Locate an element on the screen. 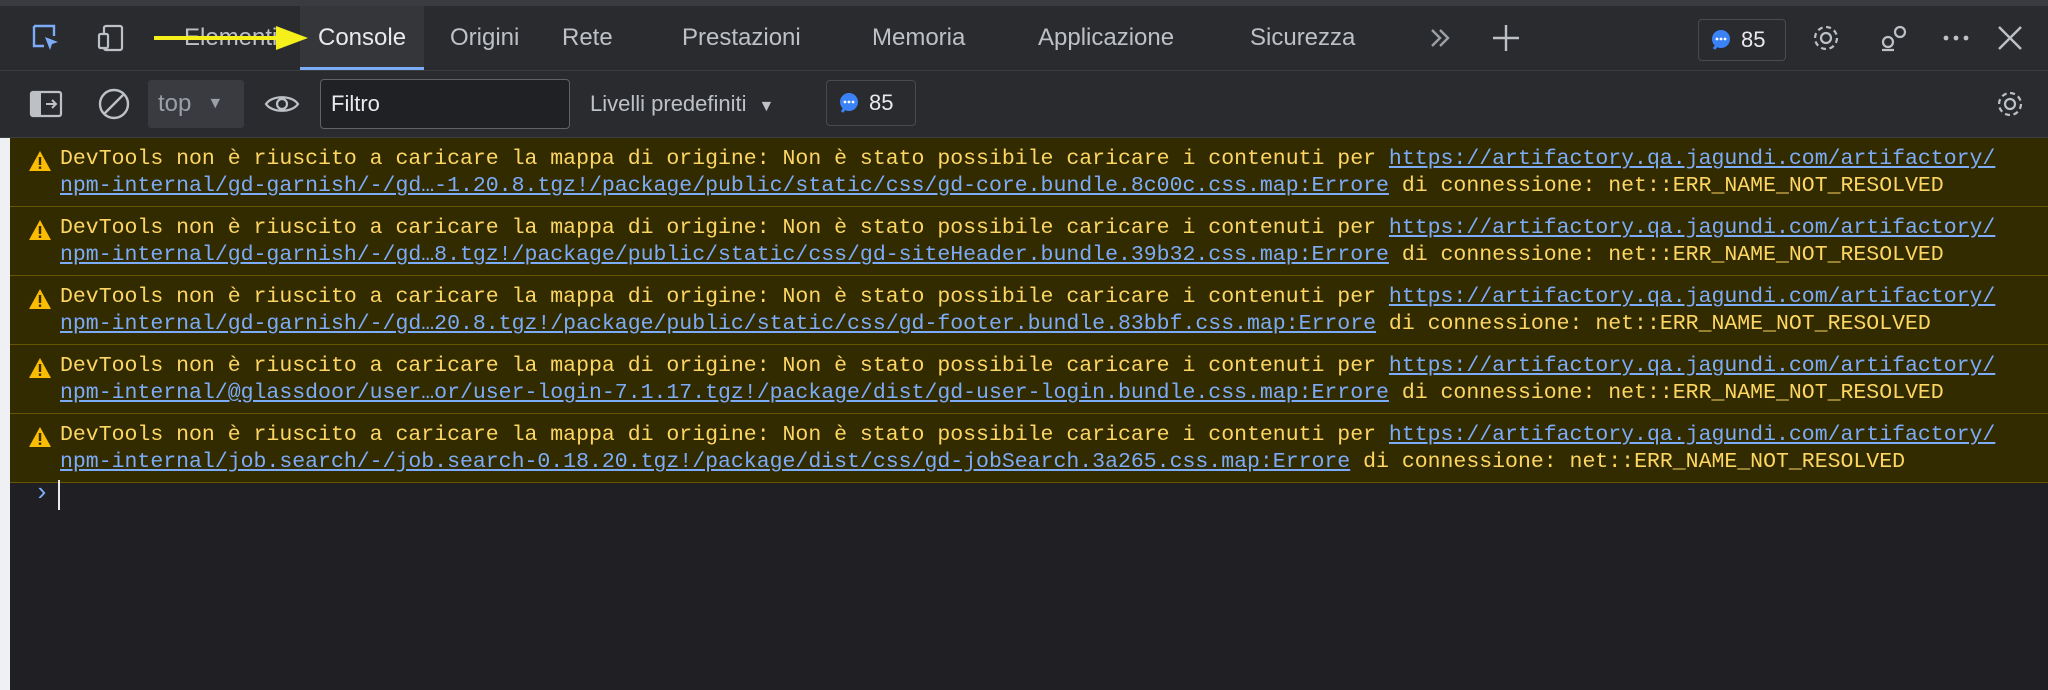  log-levels-dropdown: Livelli predefiniti ▼ is located at coordinates (682, 104).